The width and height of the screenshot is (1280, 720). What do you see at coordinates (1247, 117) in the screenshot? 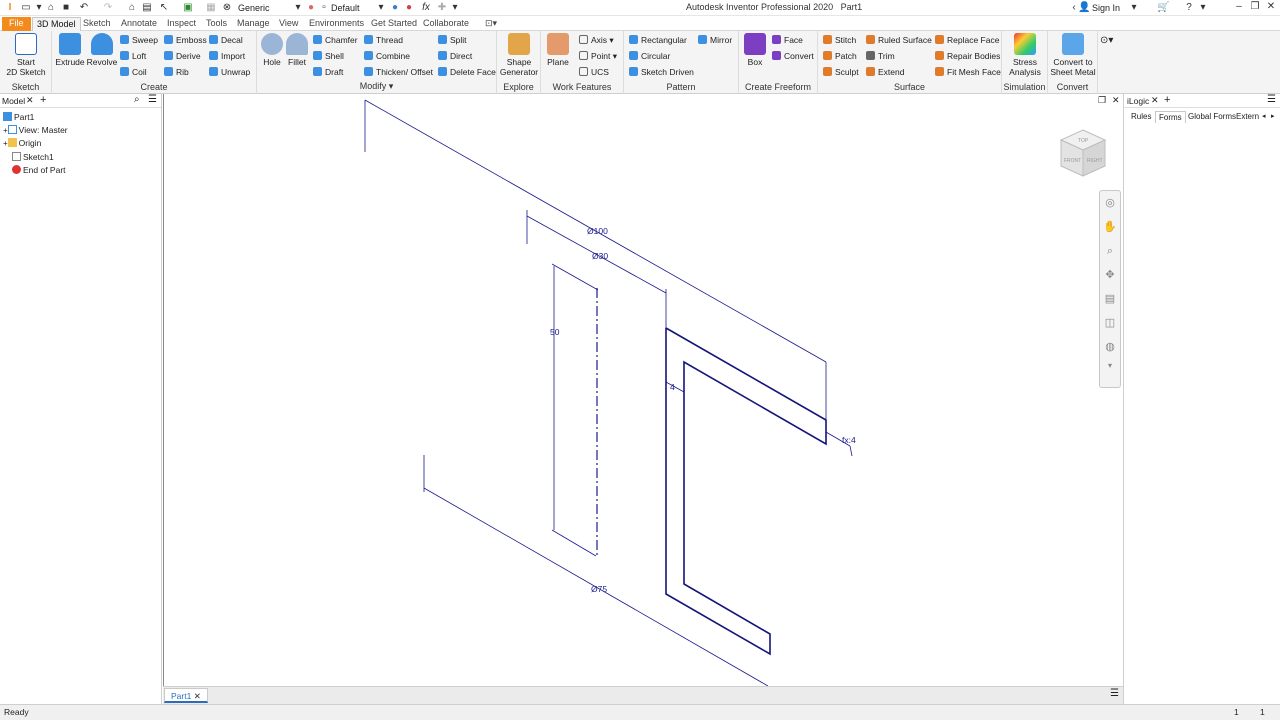
I see `ilogic-tab-external: Extern` at bounding box center [1247, 117].